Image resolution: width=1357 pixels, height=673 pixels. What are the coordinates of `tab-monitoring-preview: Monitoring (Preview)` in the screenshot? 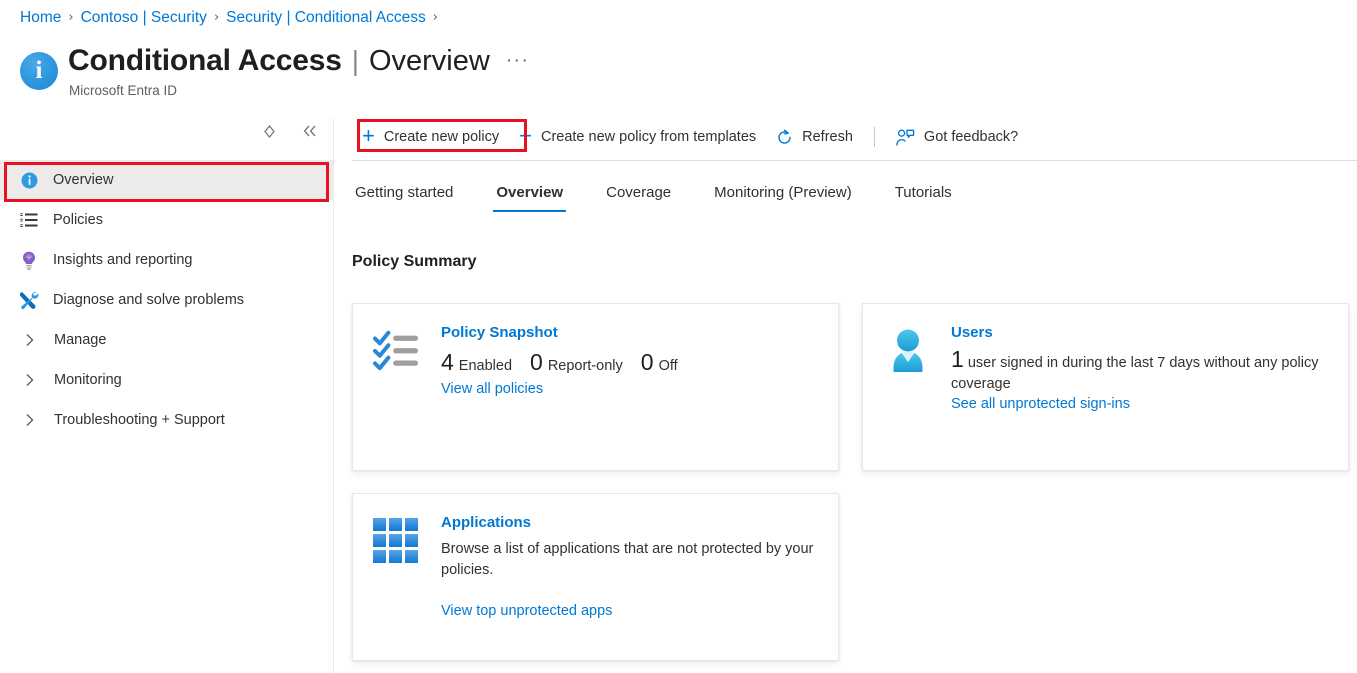 It's located at (783, 195).